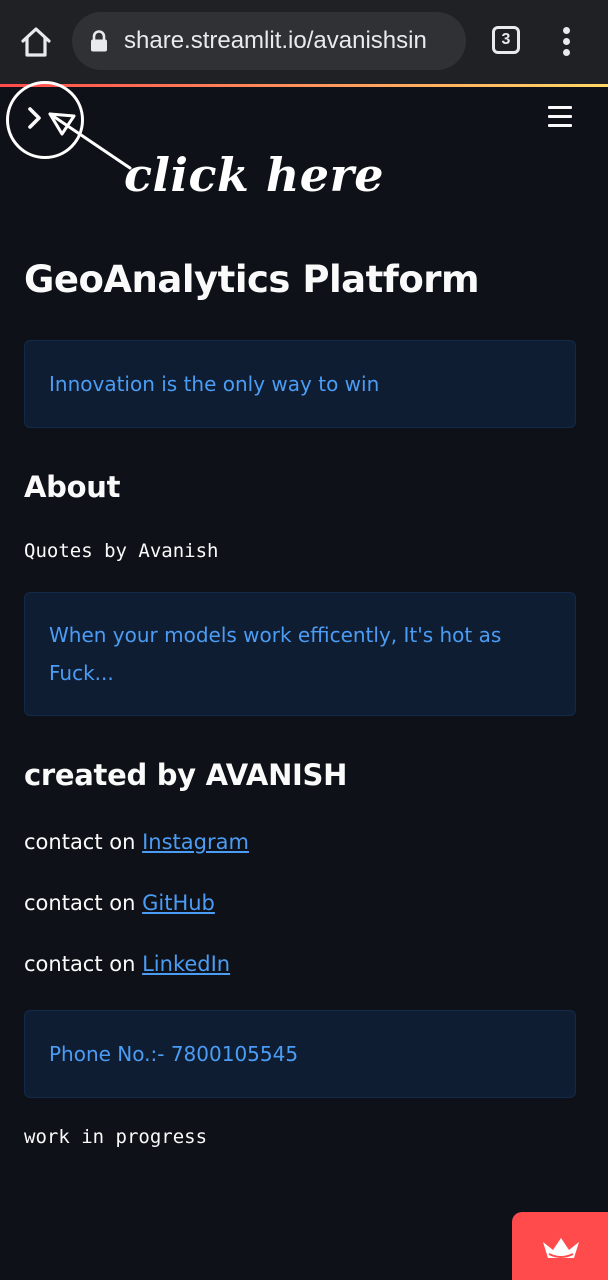  I want to click on contact-instagram: contact on Instagram, so click(136, 842).